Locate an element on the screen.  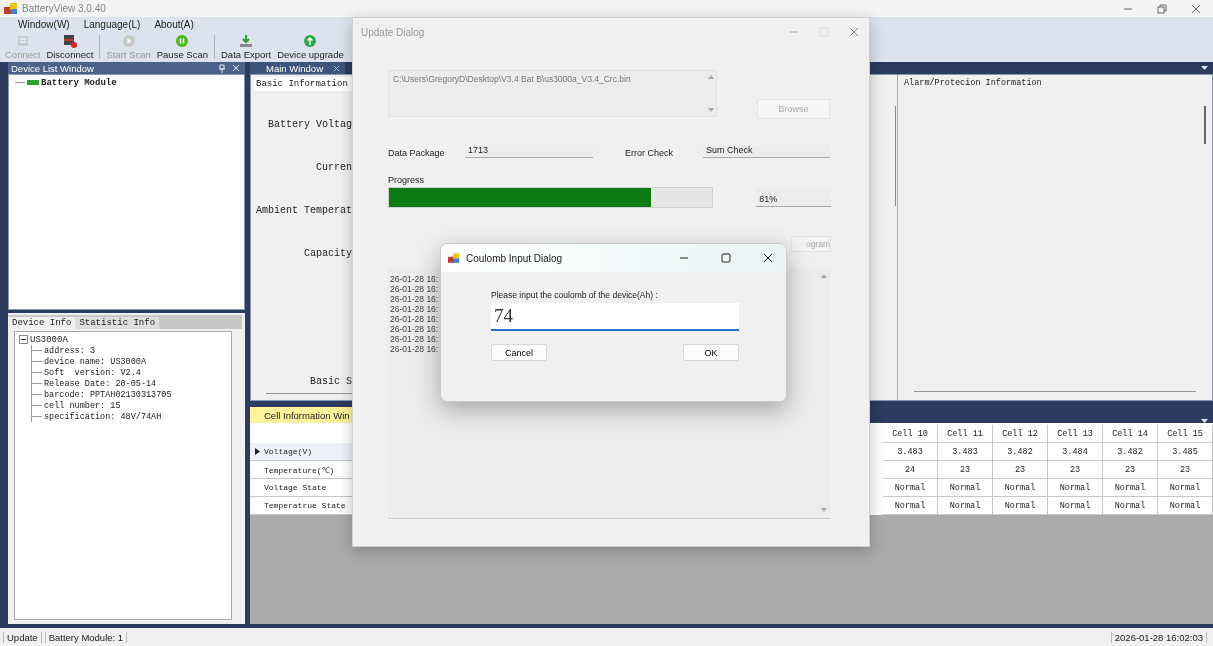
window-title: BatteryView 3.0.40 is located at coordinates (64, 8).